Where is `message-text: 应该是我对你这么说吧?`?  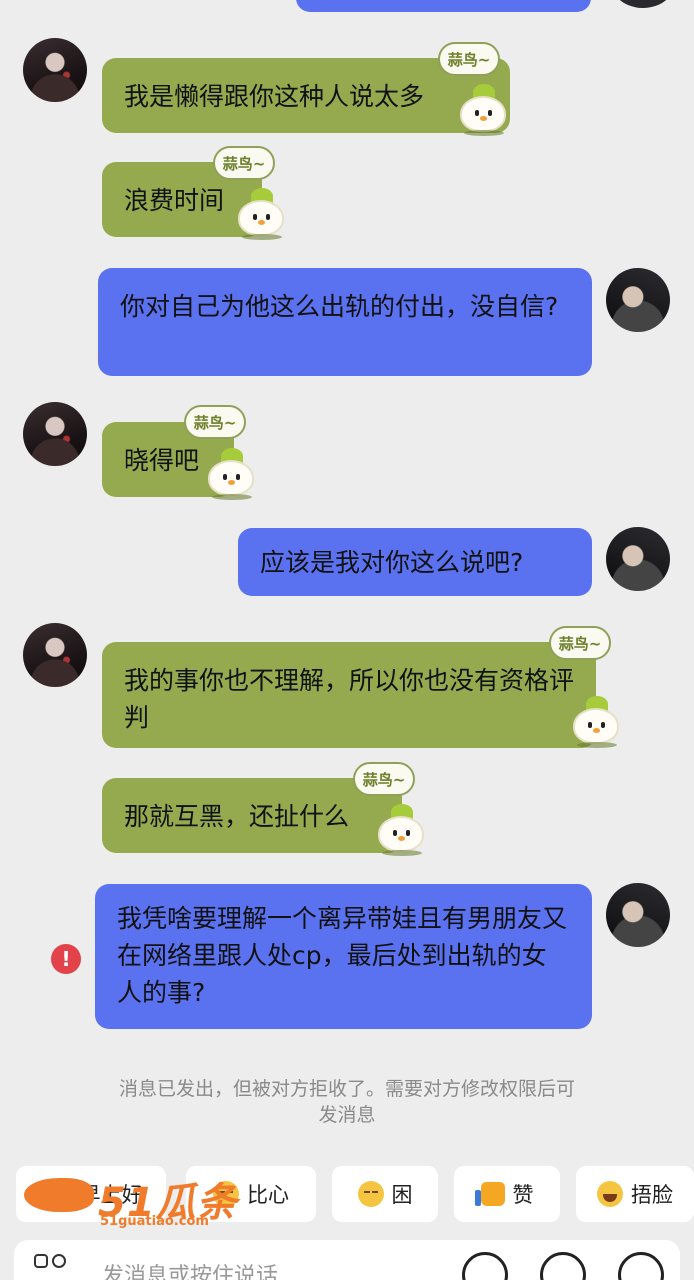
message-text: 应该是我对你这么说吧? is located at coordinates (392, 562).